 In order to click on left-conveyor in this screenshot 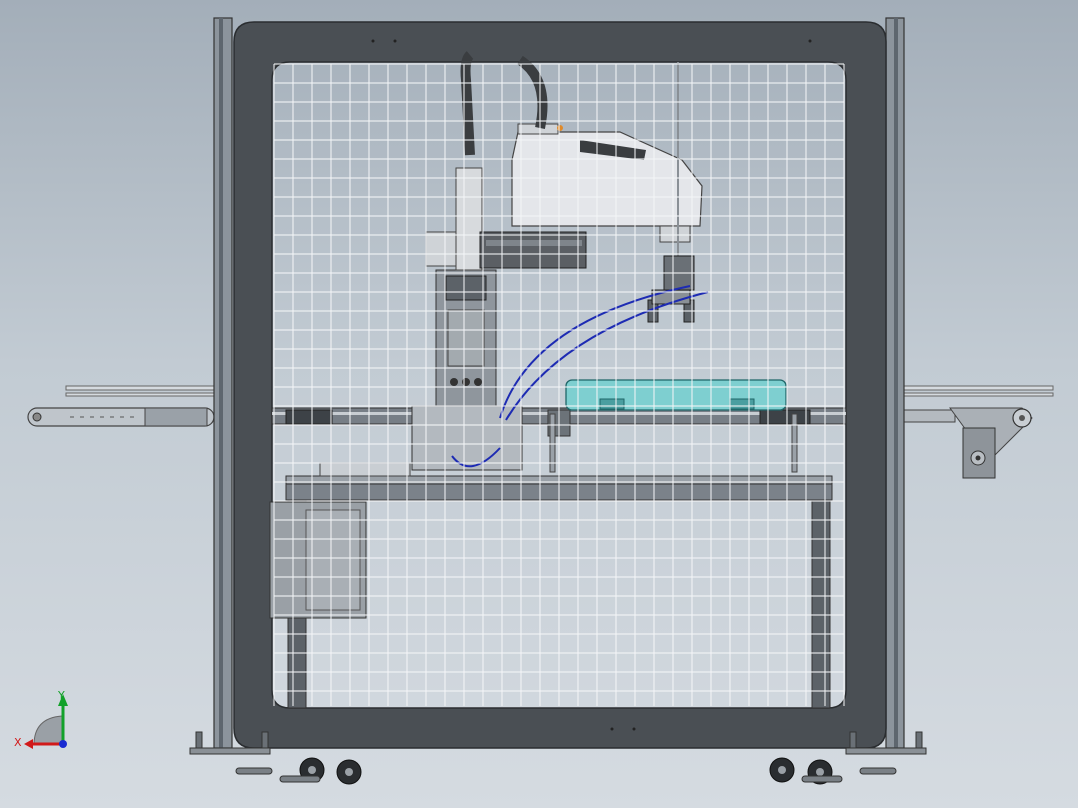, I will do `click(127, 406)`.